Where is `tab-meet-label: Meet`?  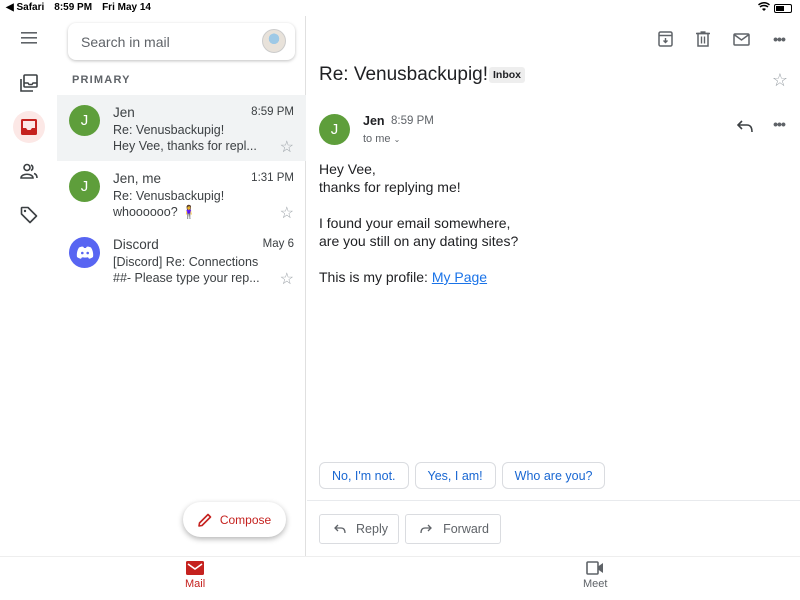
tab-meet-label: Meet is located at coordinates (595, 584).